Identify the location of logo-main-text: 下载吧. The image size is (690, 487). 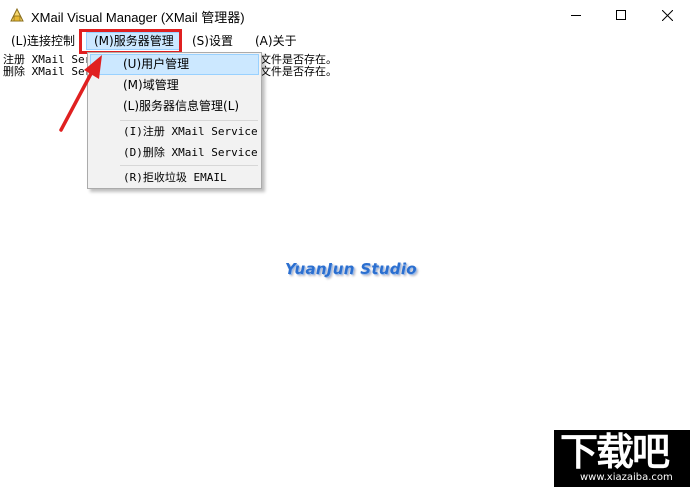
(615, 452).